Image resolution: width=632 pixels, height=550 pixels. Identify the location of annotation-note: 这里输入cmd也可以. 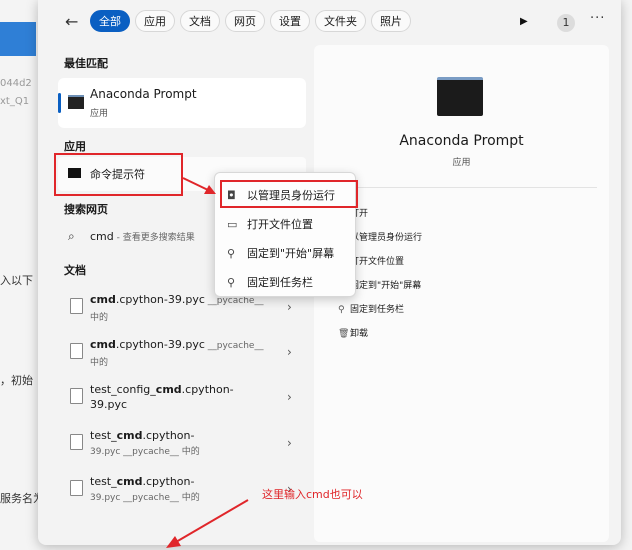
(312, 494).